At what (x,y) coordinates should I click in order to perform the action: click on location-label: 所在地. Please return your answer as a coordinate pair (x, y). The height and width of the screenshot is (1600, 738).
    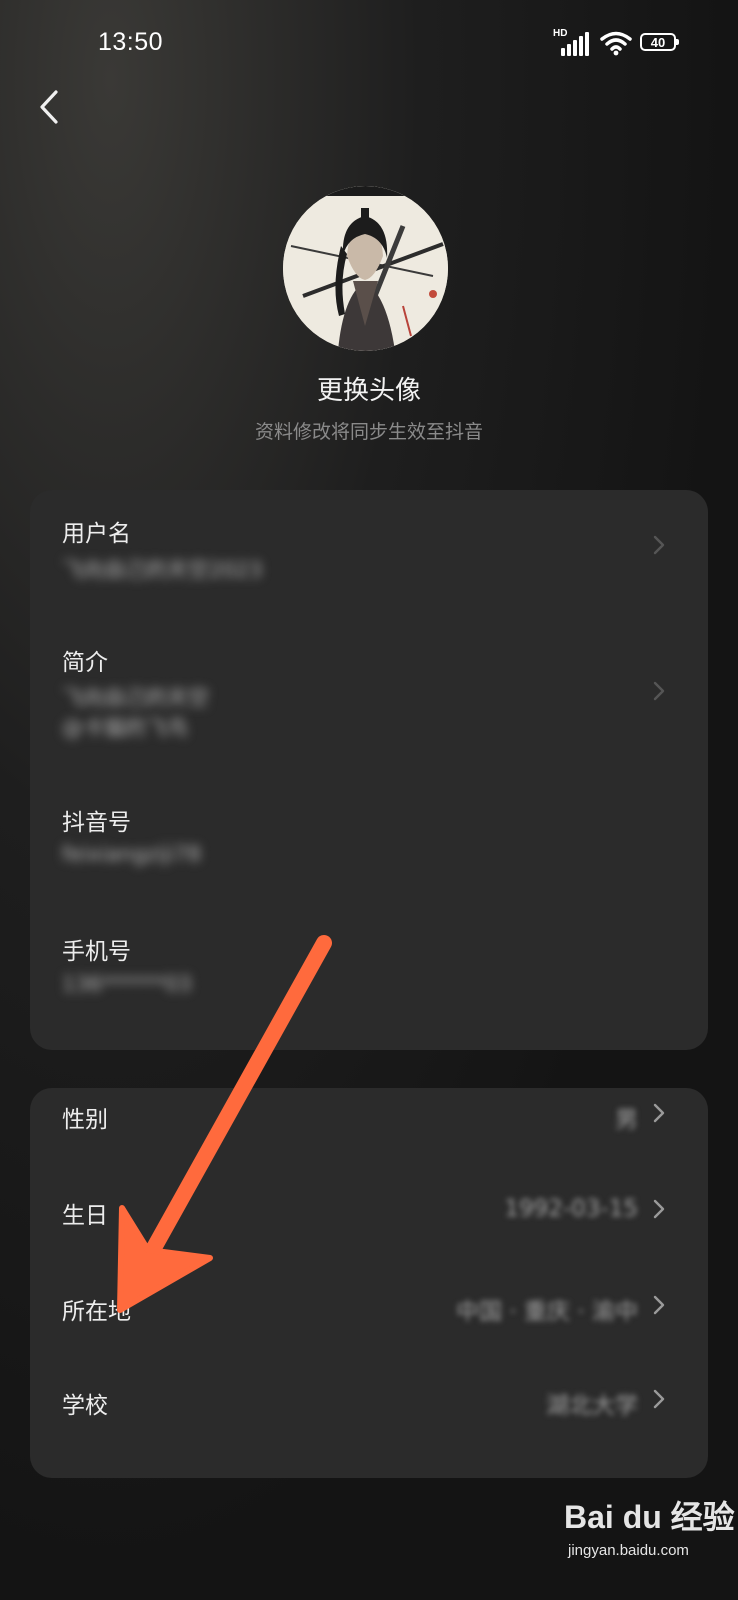
    Looking at the image, I should click on (96, 1312).